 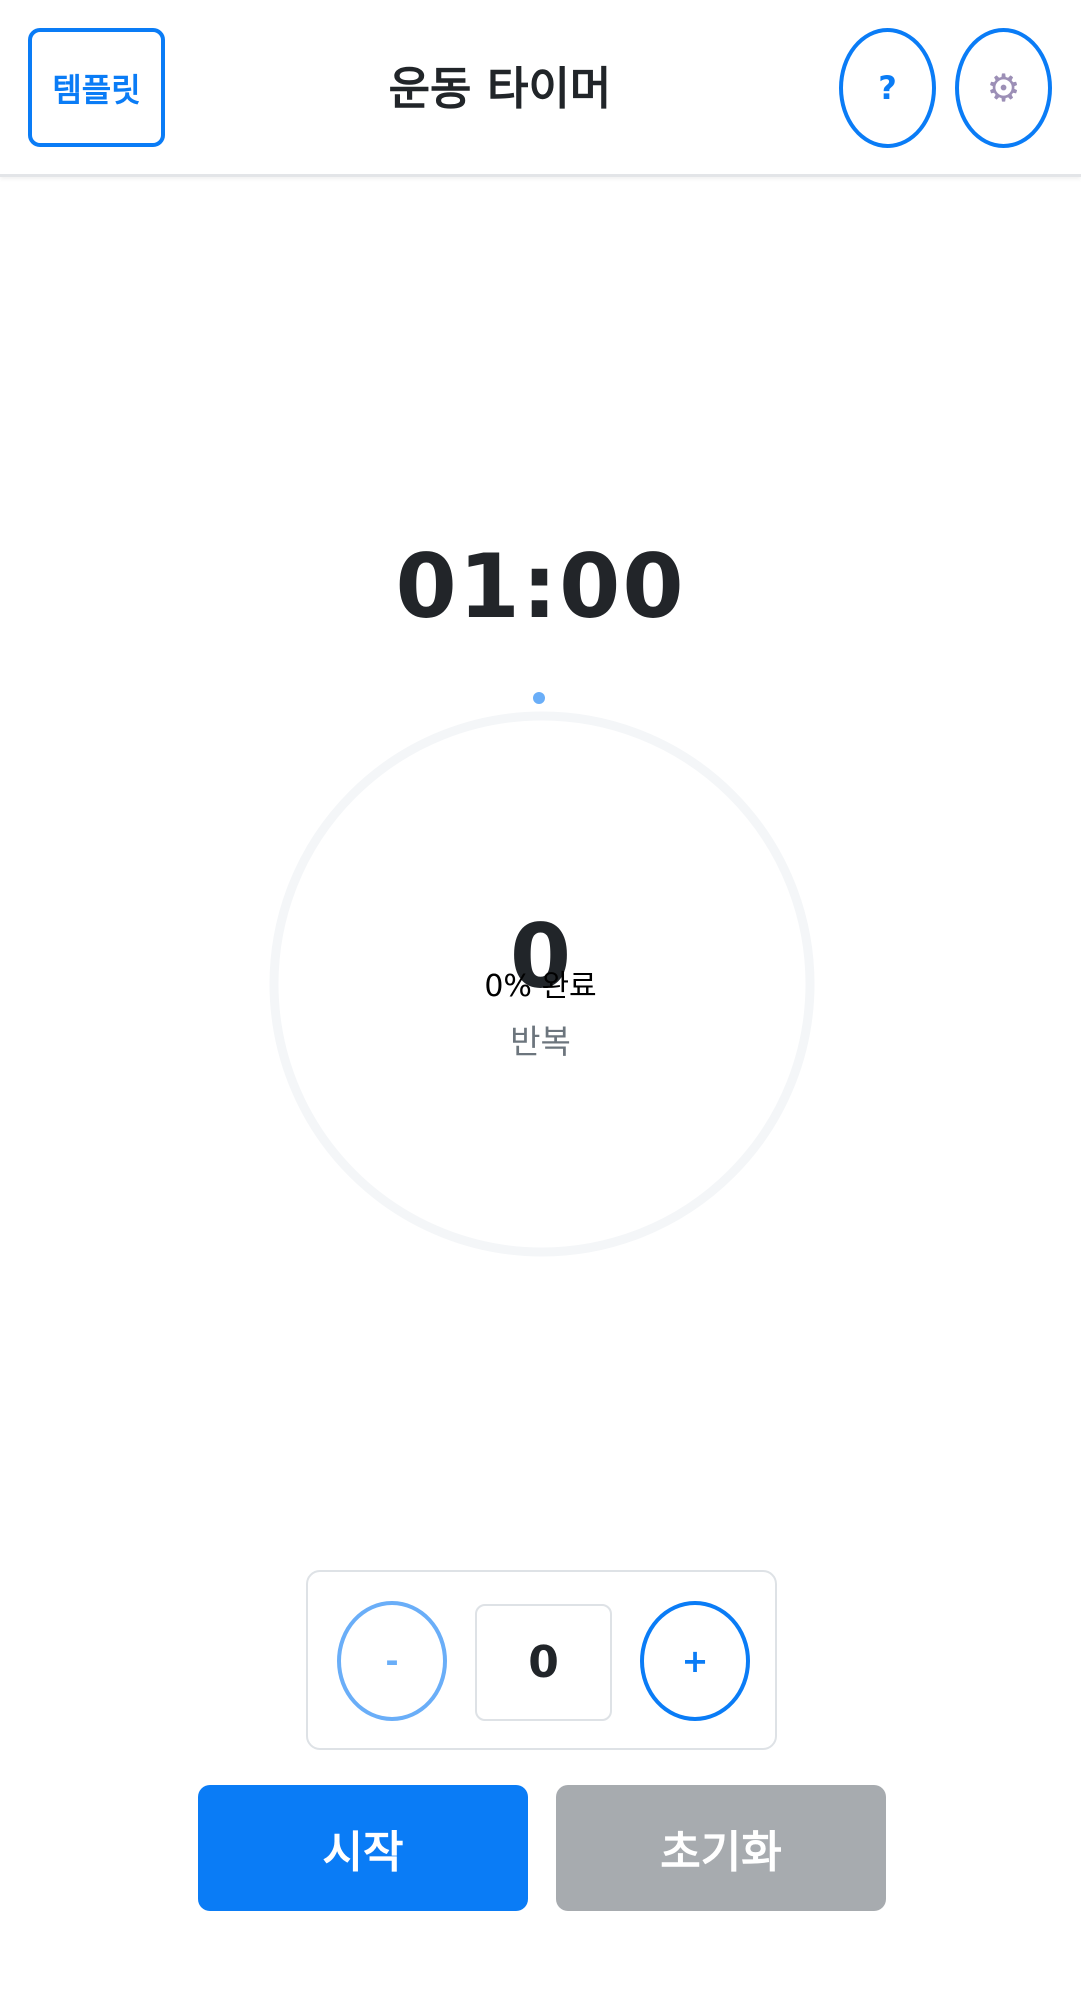 I want to click on increment-button: +, so click(x=695, y=1661).